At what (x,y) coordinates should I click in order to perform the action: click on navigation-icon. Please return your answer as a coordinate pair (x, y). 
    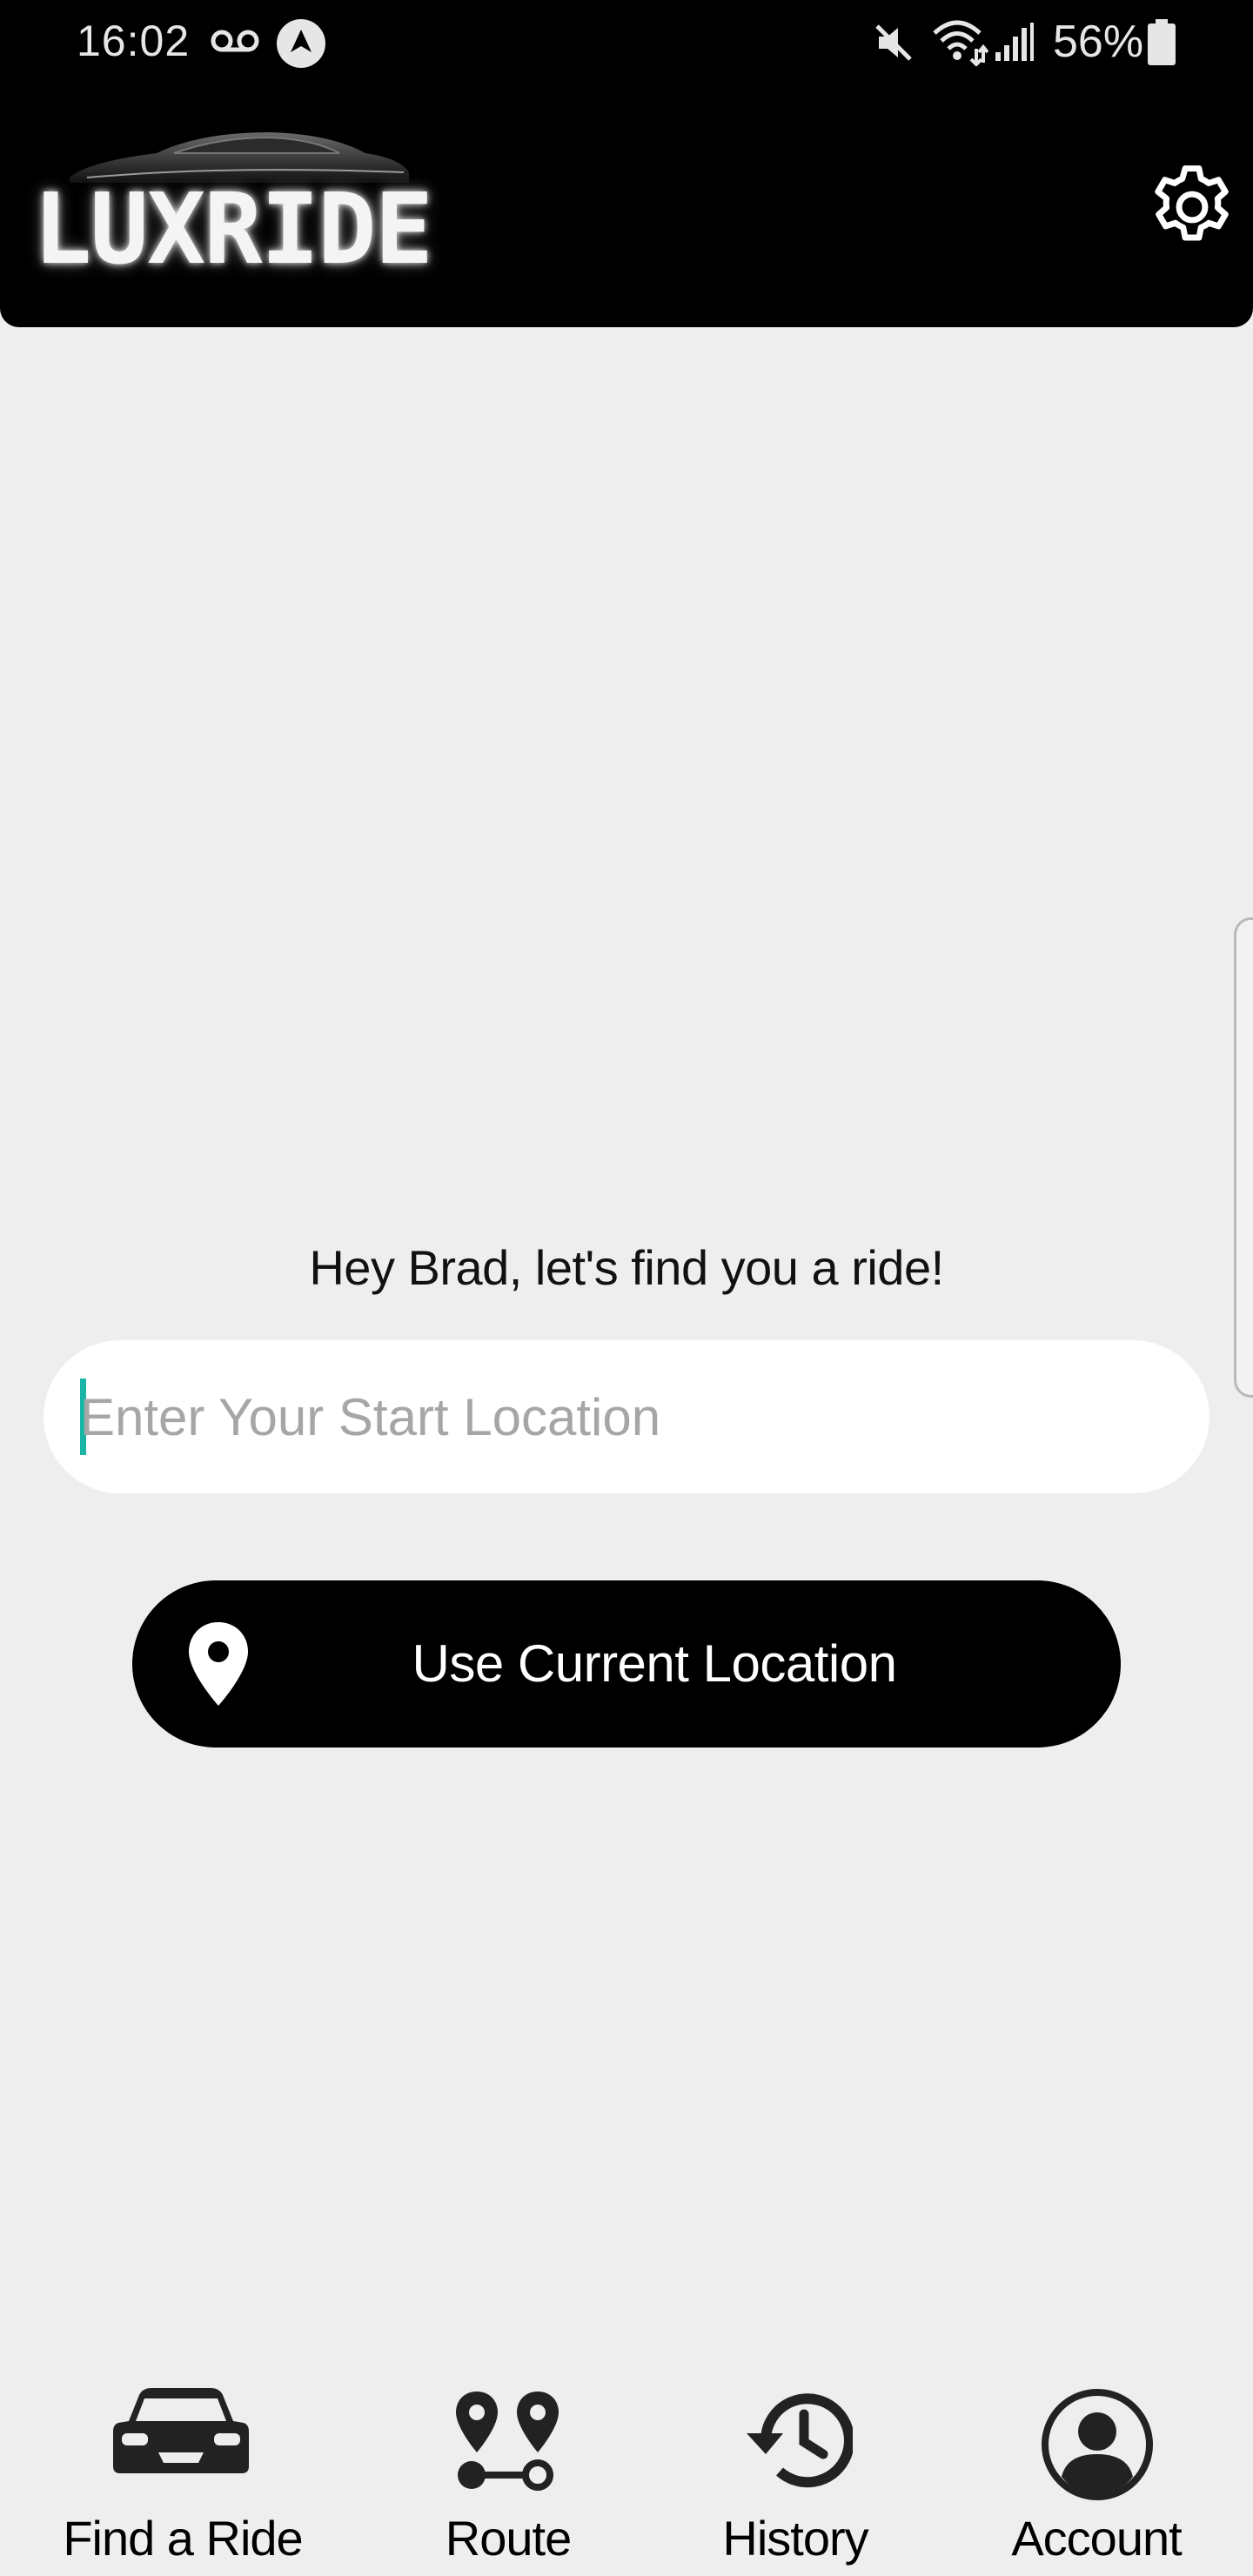
    Looking at the image, I should click on (301, 43).